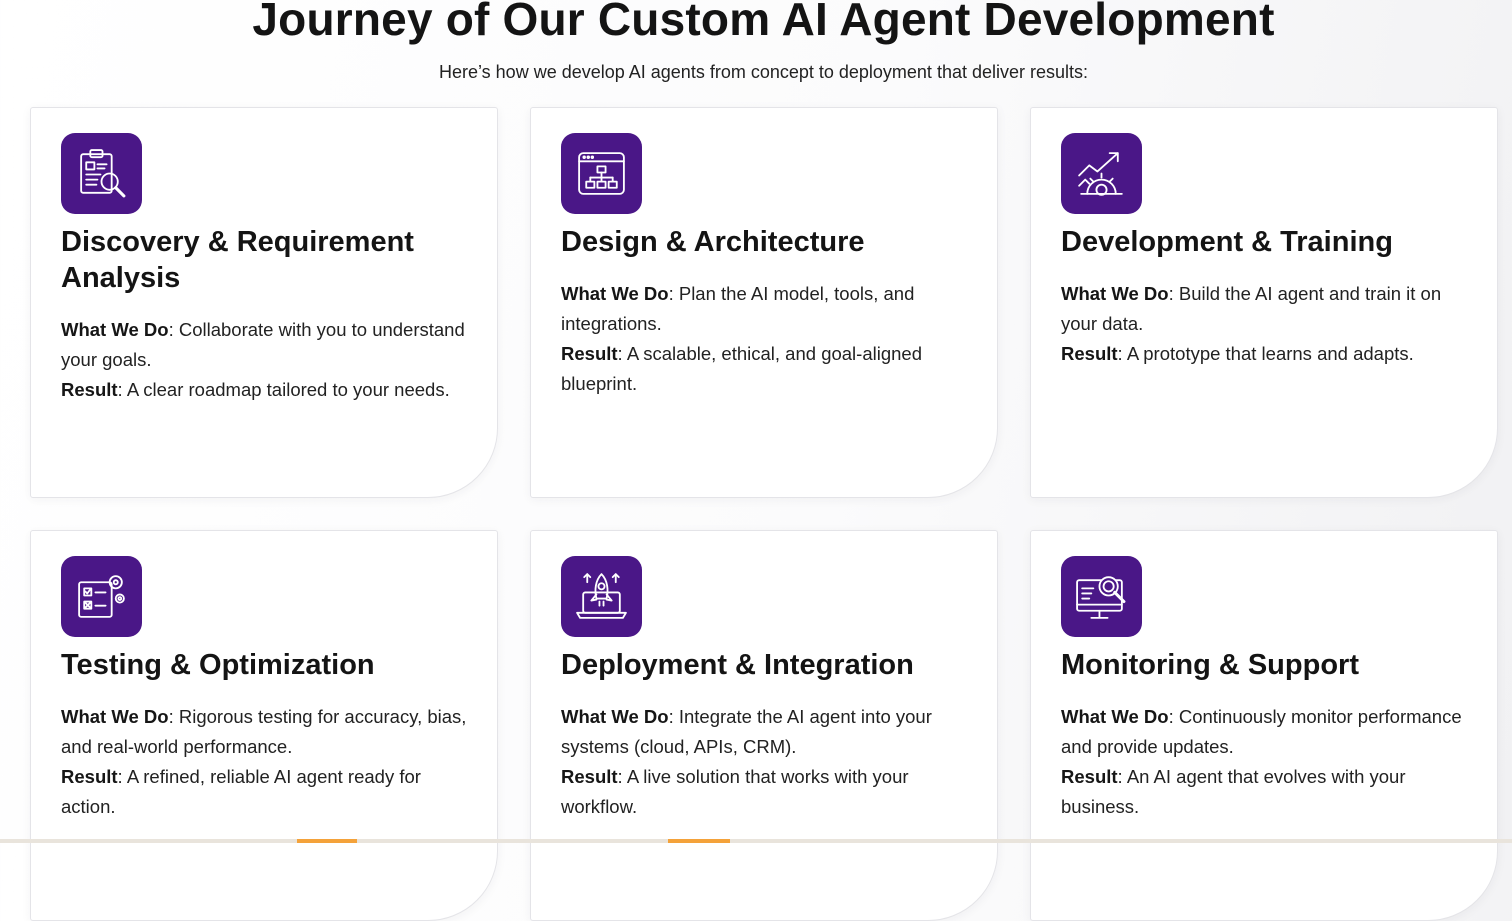  What do you see at coordinates (713, 242) in the screenshot?
I see `card-title: Design & Architecture` at bounding box center [713, 242].